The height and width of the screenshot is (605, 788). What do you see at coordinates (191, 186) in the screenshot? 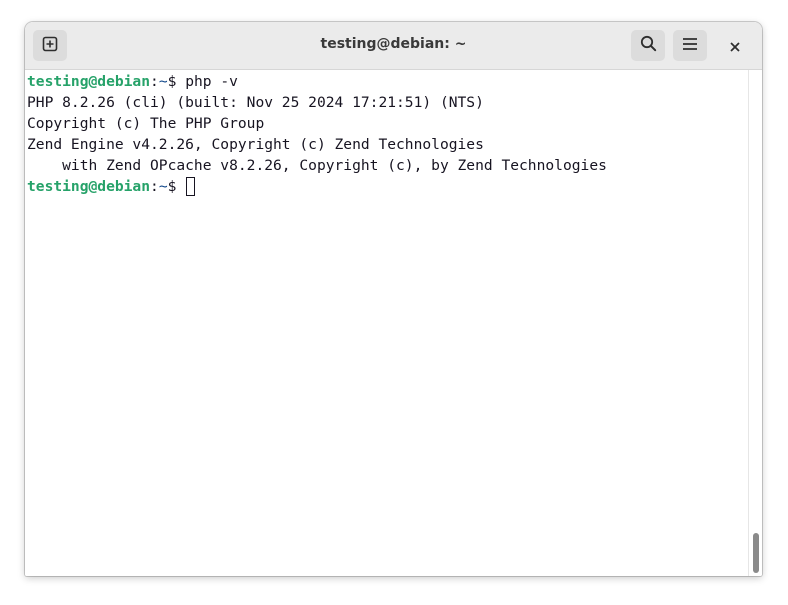
I see `text-cursor` at bounding box center [191, 186].